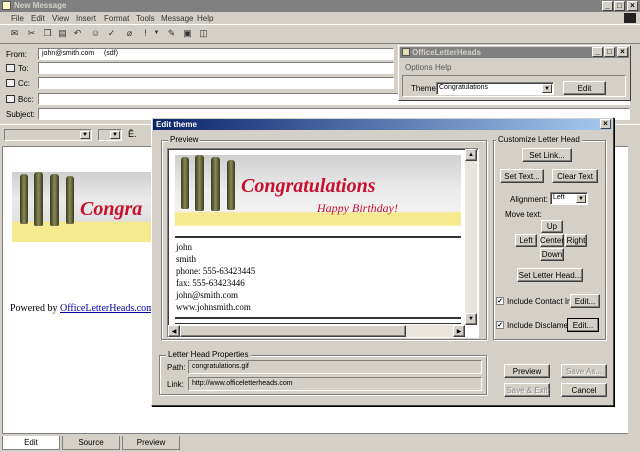 The height and width of the screenshot is (452, 640). I want to click on move-left-button: Left, so click(526, 240).